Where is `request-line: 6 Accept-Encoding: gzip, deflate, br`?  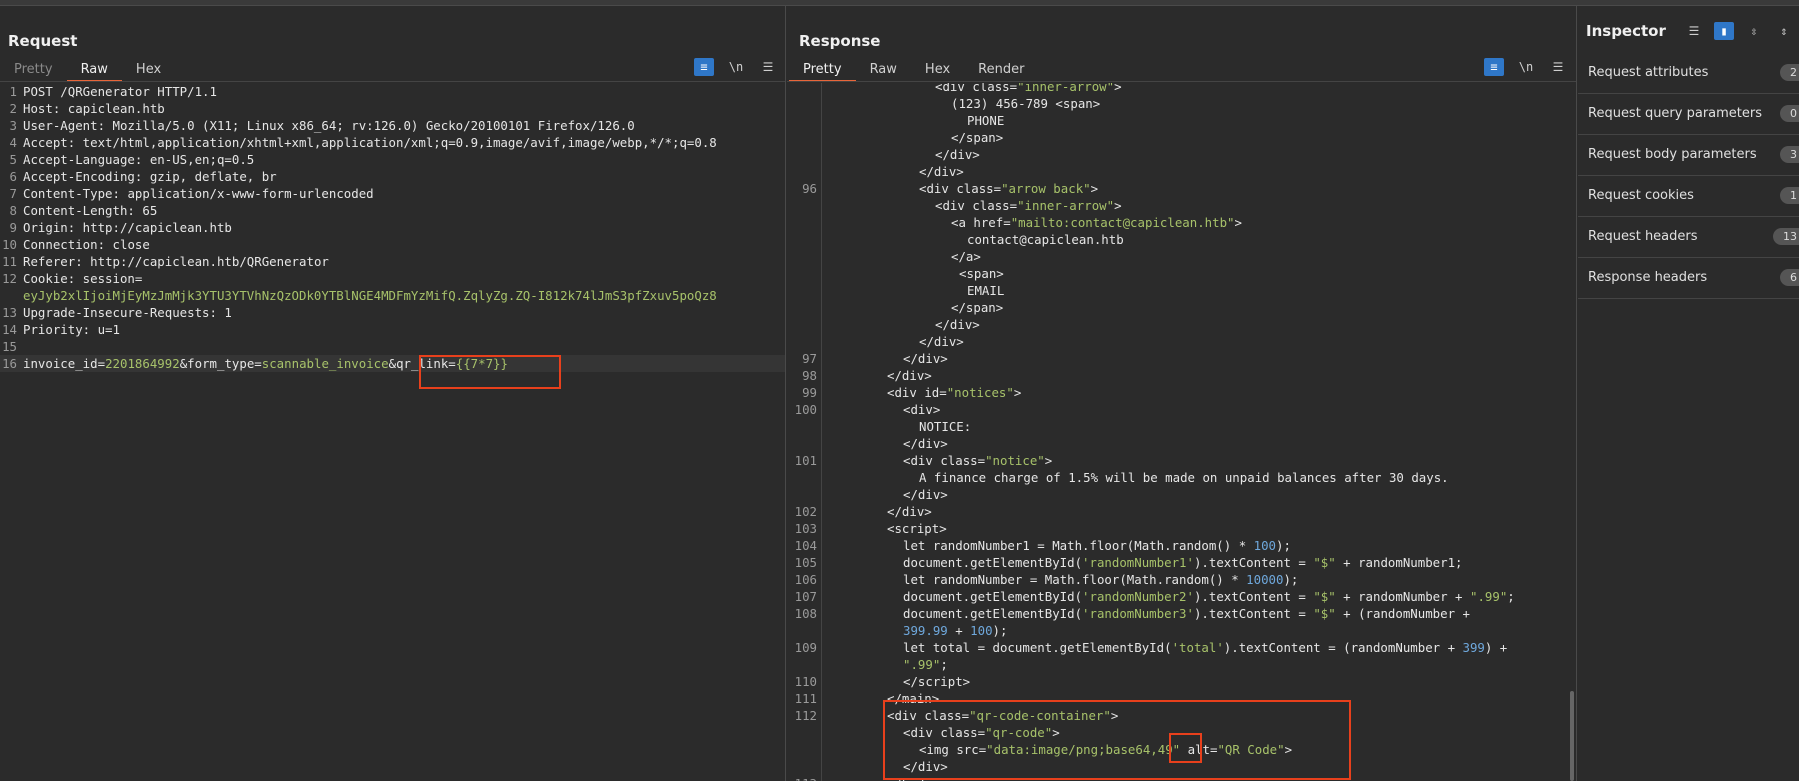 request-line: 6 Accept-Encoding: gzip, deflate, br is located at coordinates (143, 176).